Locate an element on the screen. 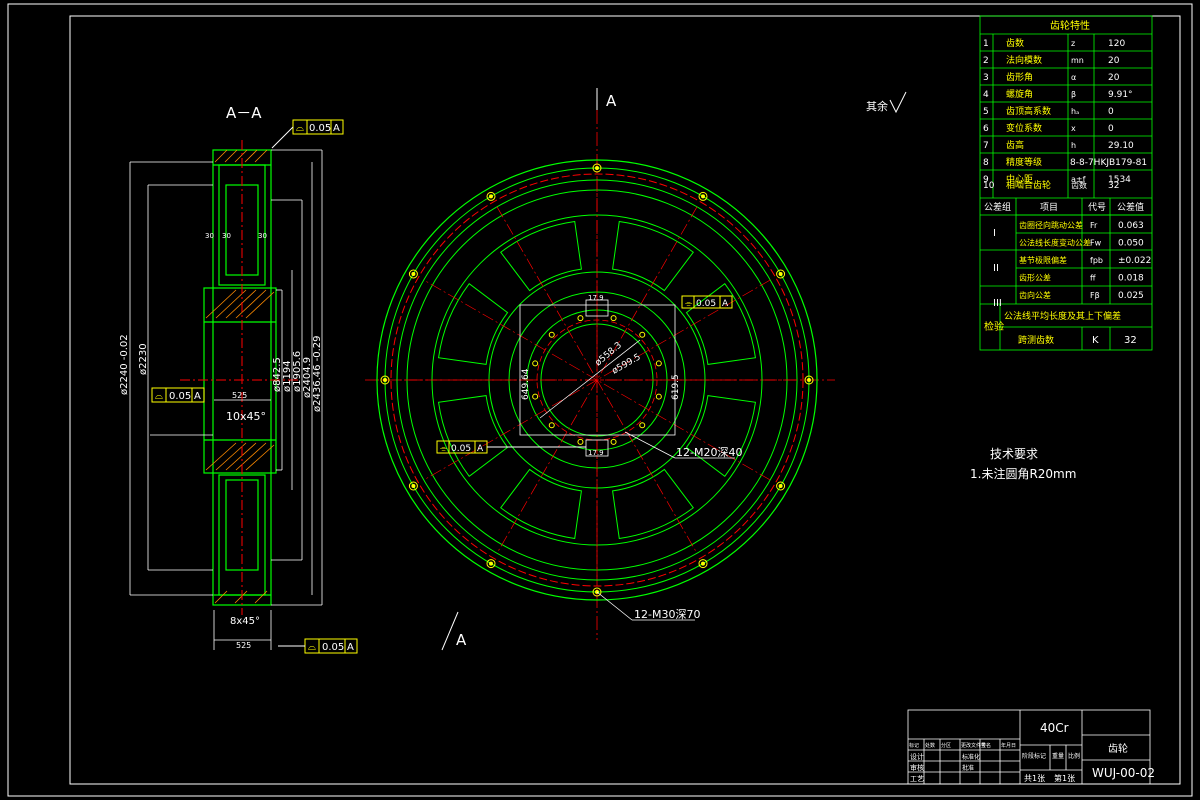  tol-value: 0.025 is located at coordinates (1131, 296).